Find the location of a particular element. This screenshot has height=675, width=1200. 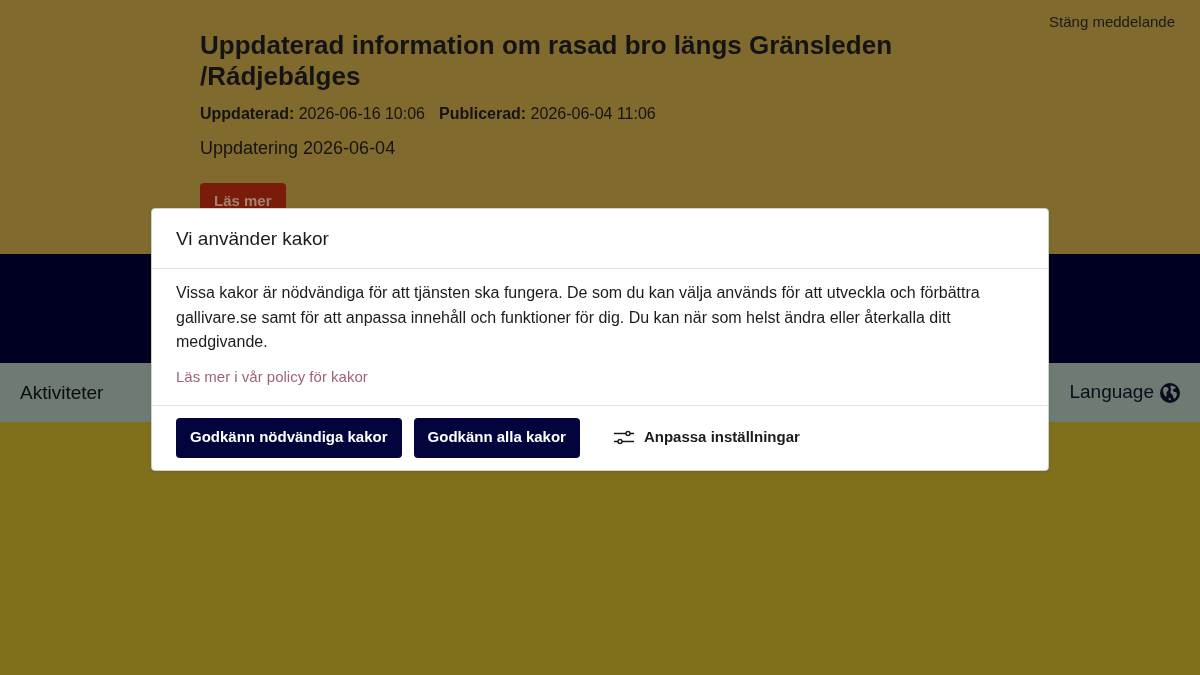

notice-summary: Uppdatering 2026-06-04 is located at coordinates (298, 148).